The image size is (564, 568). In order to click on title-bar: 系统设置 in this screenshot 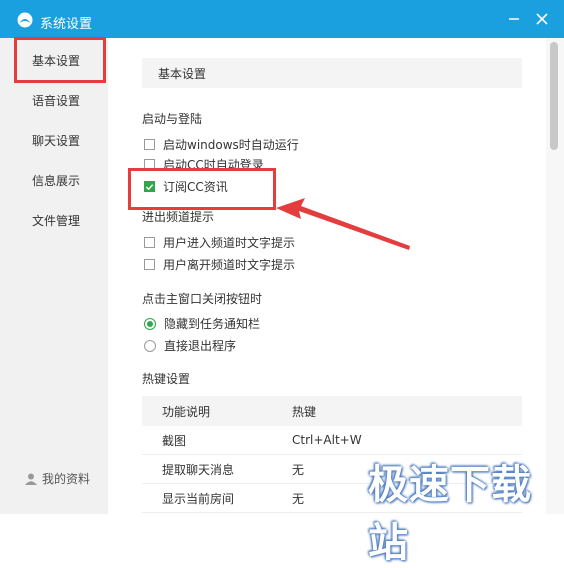, I will do `click(282, 19)`.